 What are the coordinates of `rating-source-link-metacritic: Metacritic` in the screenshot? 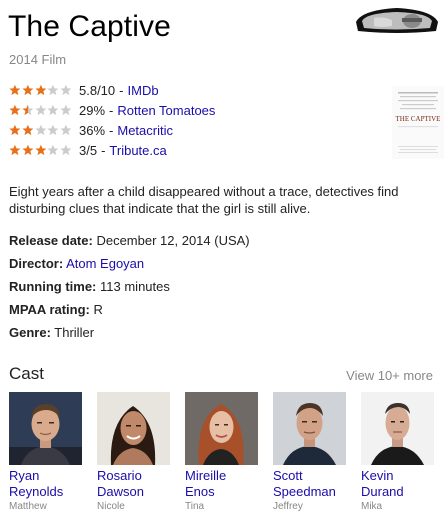 It's located at (145, 130).